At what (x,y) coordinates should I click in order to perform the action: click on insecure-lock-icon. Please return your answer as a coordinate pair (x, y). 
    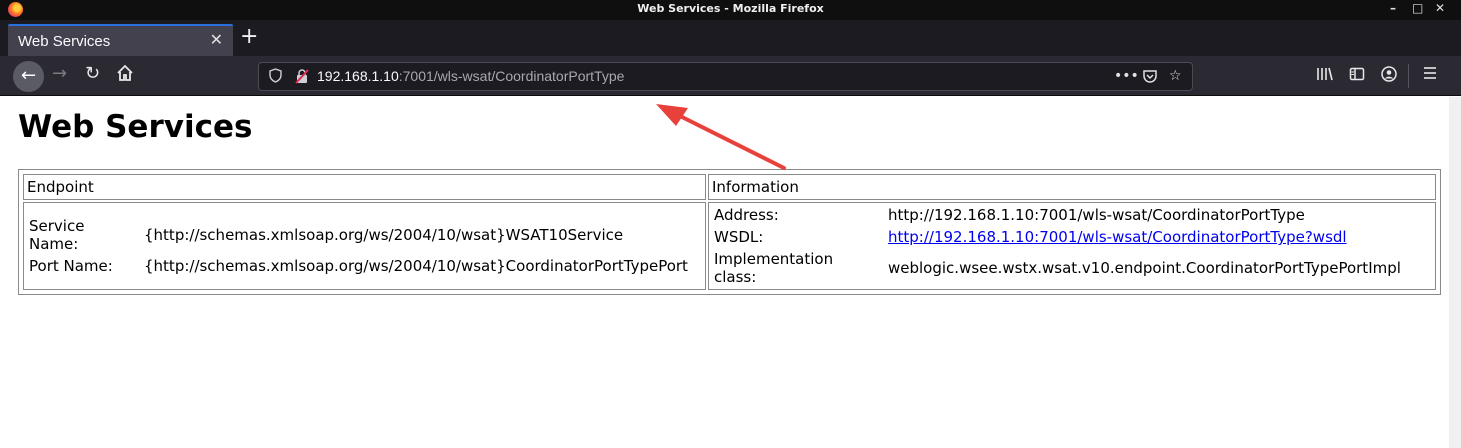
    Looking at the image, I should click on (302, 76).